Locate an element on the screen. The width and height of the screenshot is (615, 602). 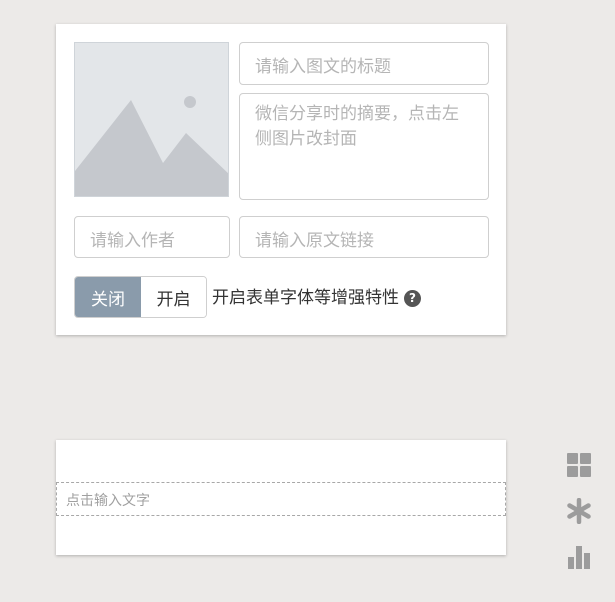
font-feature-toggle: 关闭 开启 is located at coordinates (140, 297).